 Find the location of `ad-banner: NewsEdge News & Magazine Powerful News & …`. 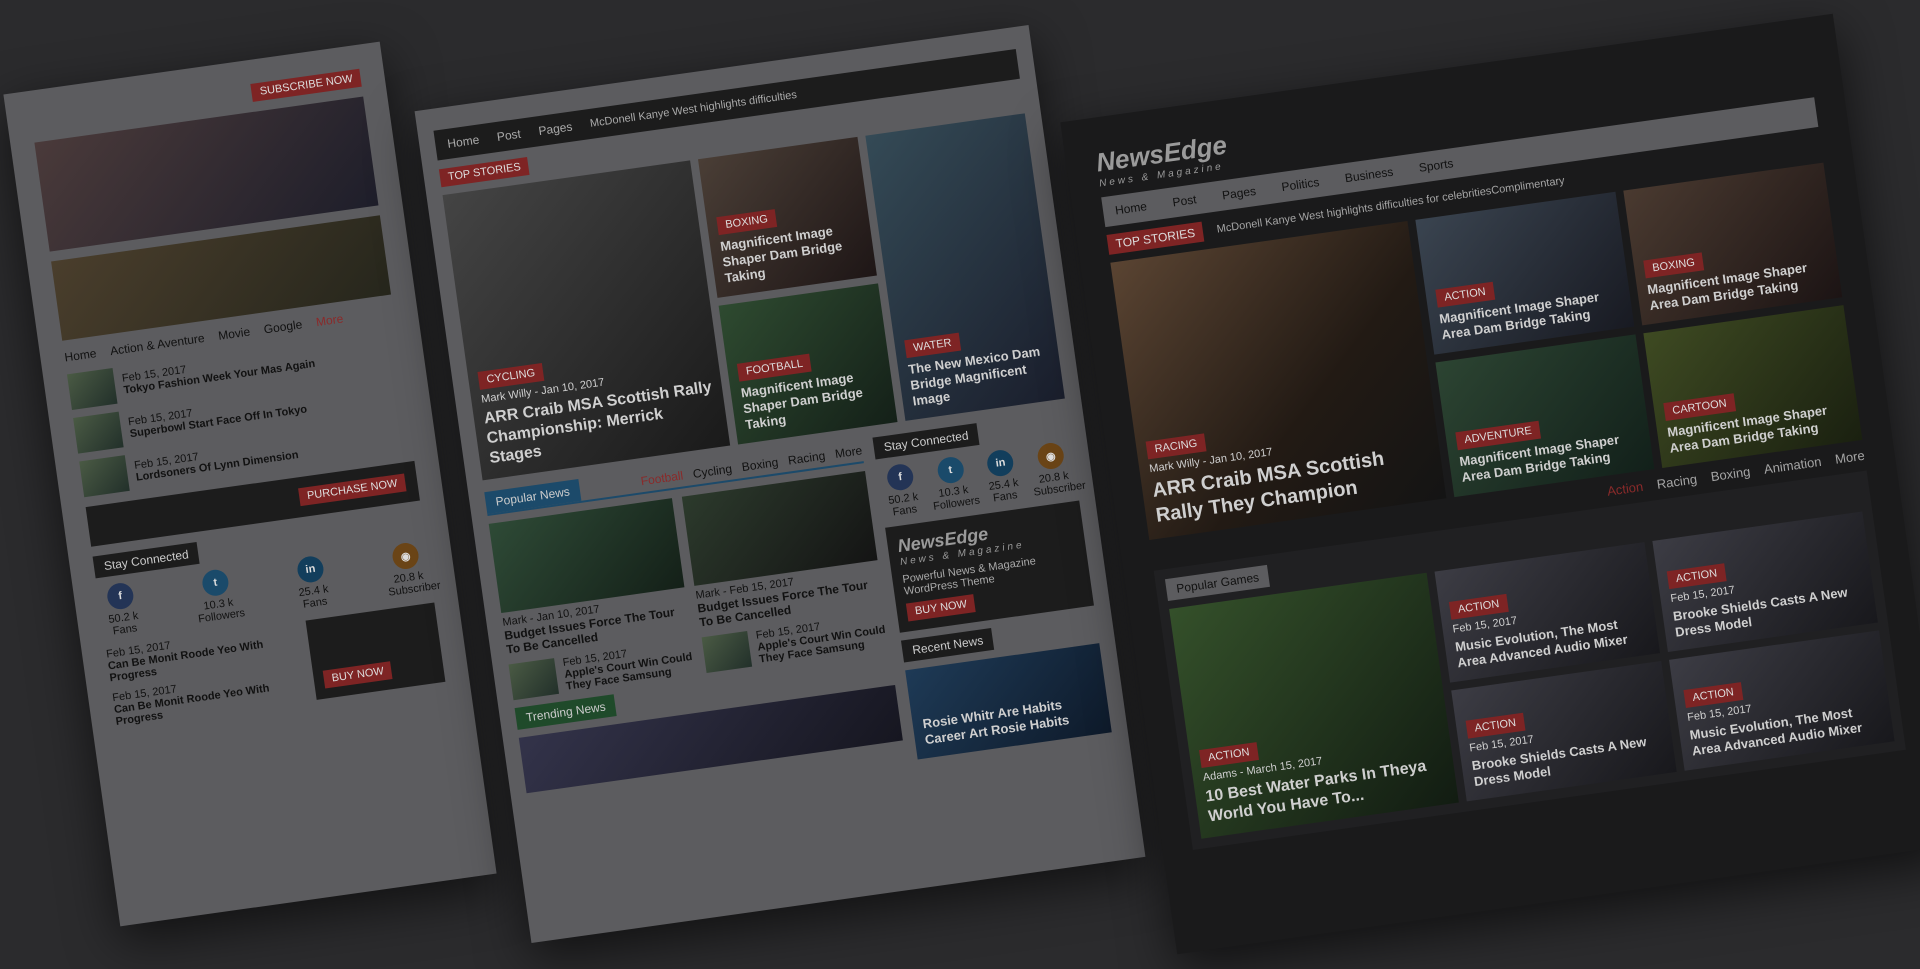

ad-banner: NewsEdge News & Magazine Powerful News & … is located at coordinates (990, 567).